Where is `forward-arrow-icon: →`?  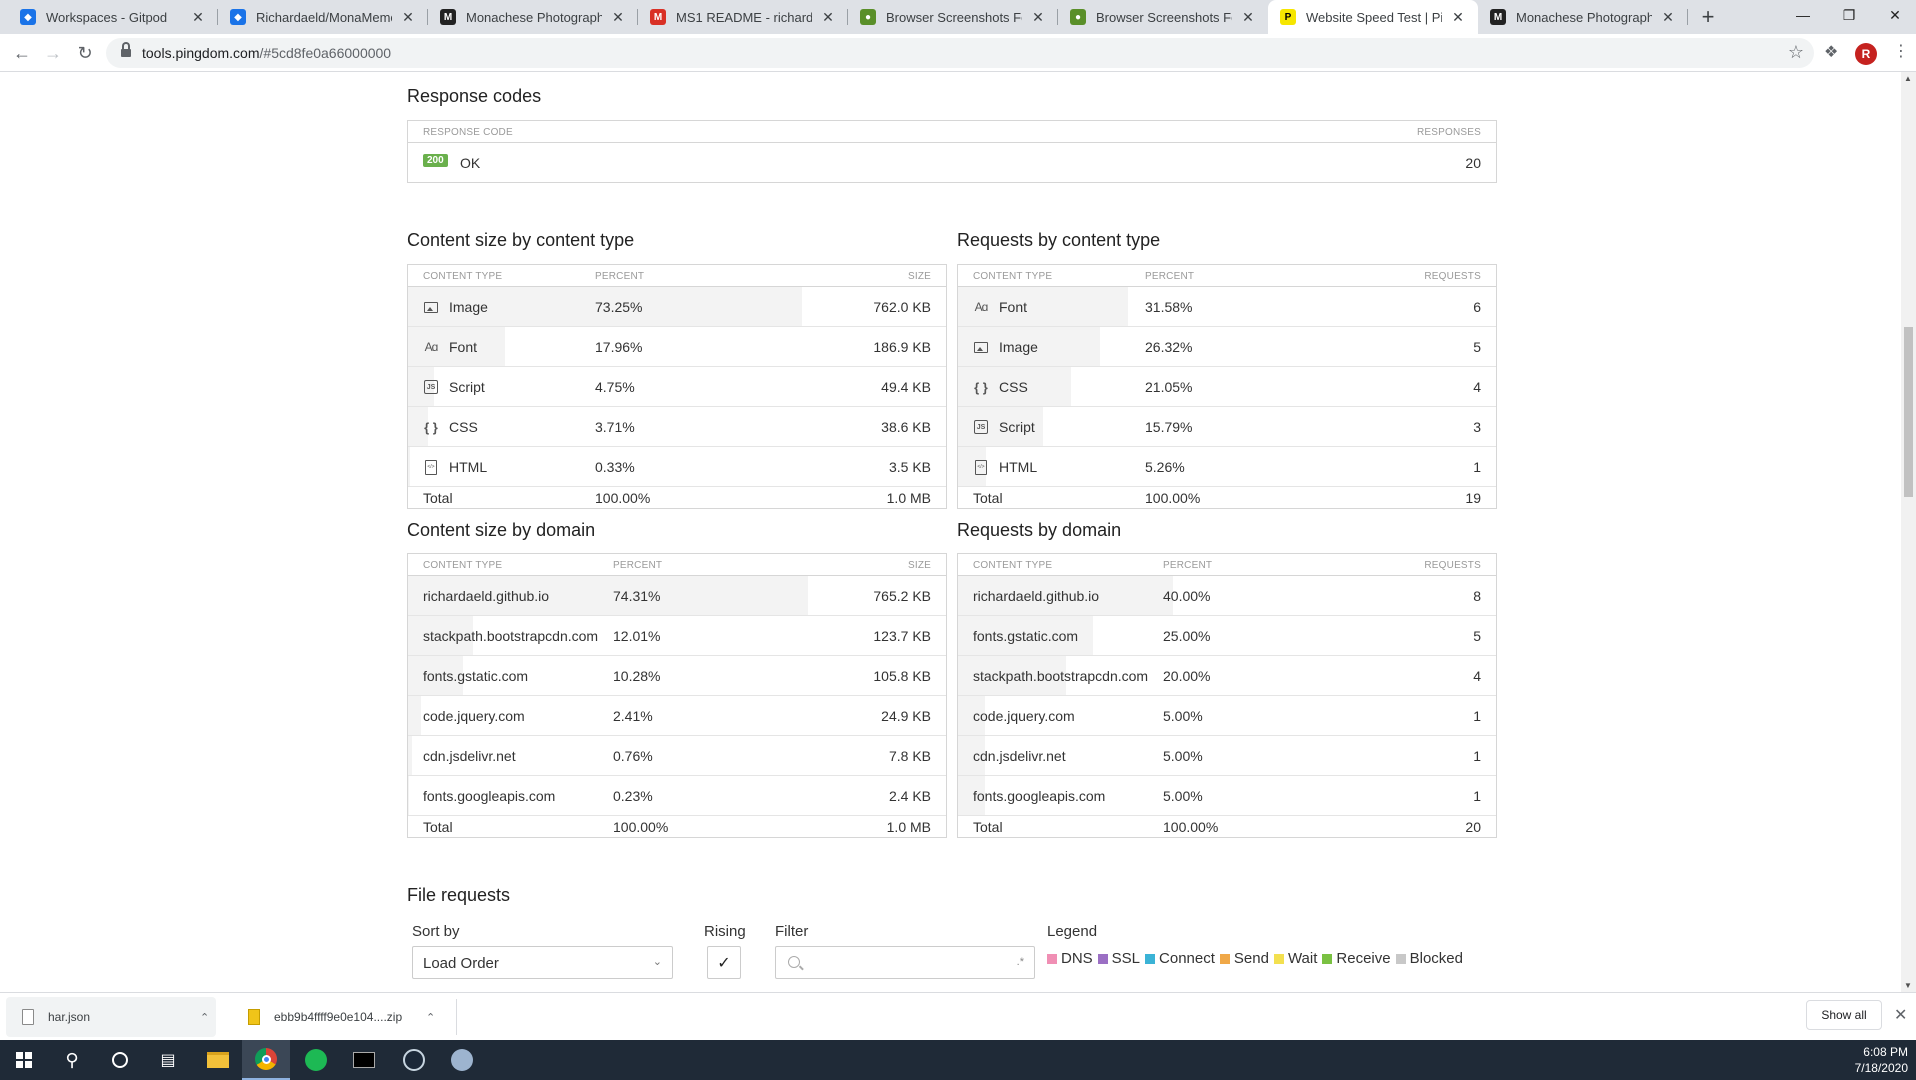
forward-arrow-icon: → is located at coordinates (53, 53).